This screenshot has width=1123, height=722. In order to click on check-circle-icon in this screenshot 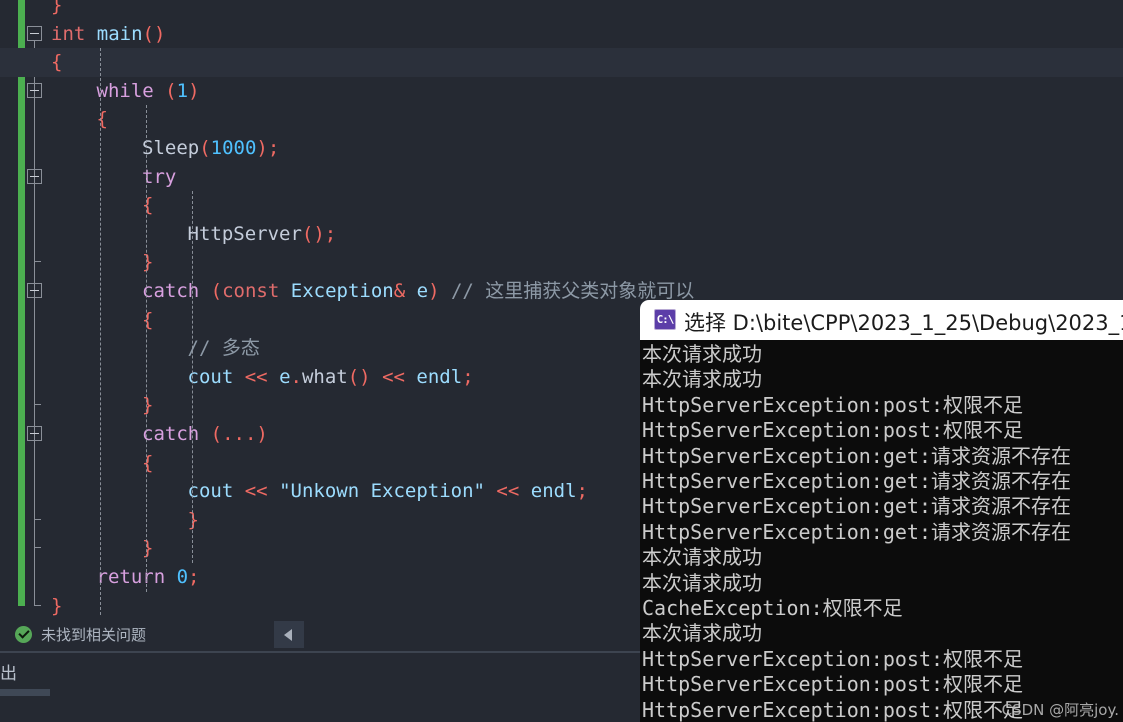, I will do `click(23, 634)`.